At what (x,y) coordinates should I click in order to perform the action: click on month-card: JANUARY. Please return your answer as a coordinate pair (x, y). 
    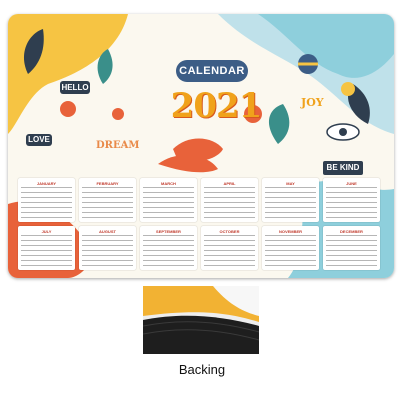
    Looking at the image, I should click on (46, 200).